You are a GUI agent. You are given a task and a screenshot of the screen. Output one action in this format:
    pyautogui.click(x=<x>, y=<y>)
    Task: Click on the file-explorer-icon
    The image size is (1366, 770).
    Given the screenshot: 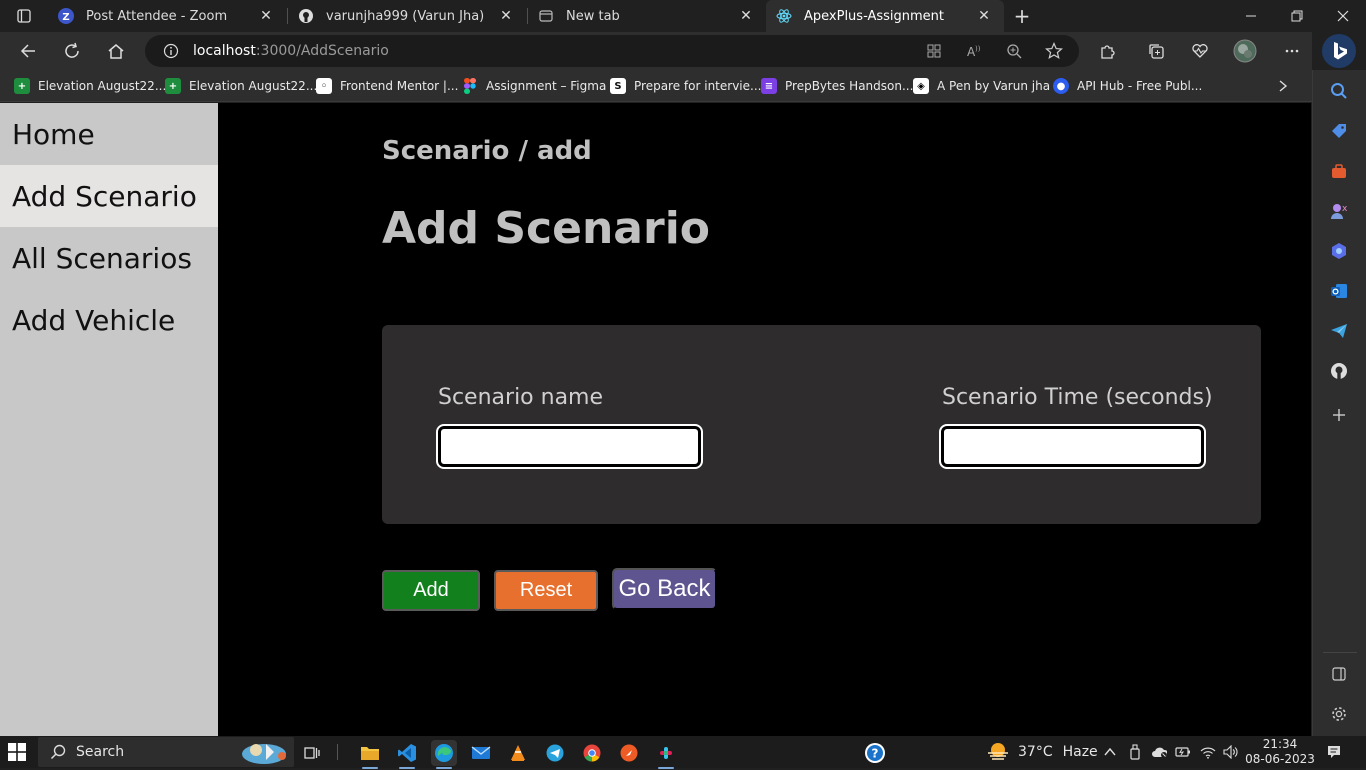 What is the action you would take?
    pyautogui.click(x=370, y=754)
    